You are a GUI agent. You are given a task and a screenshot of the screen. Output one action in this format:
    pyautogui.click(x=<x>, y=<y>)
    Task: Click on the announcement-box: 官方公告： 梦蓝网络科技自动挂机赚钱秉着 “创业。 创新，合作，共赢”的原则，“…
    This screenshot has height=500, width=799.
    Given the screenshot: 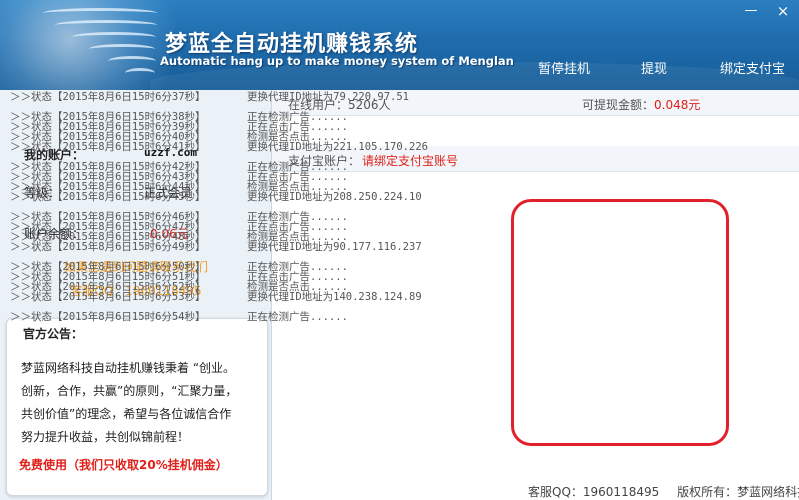 What is the action you would take?
    pyautogui.click(x=137, y=407)
    